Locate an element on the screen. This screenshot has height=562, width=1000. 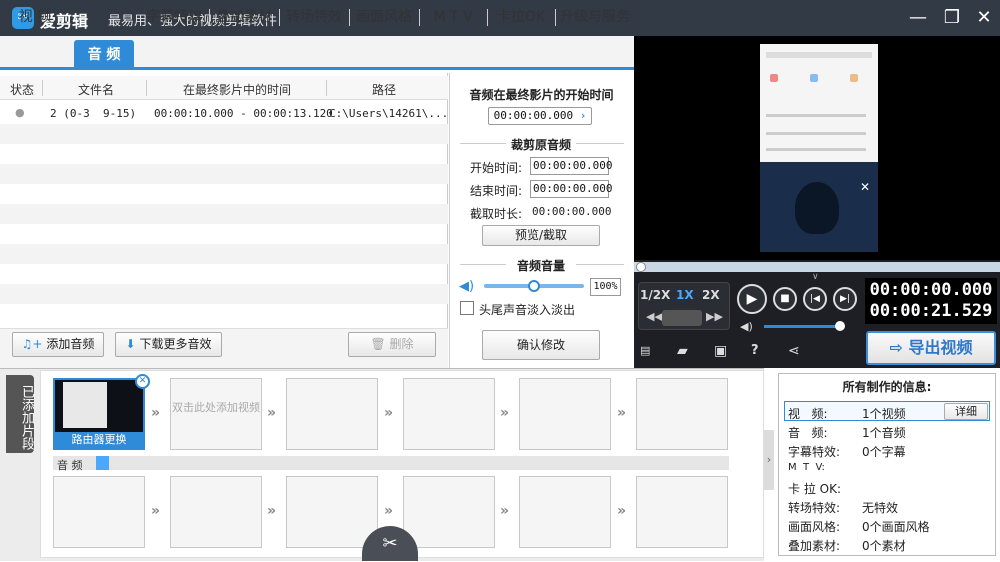
preview-timeline is located at coordinates (817, 267).